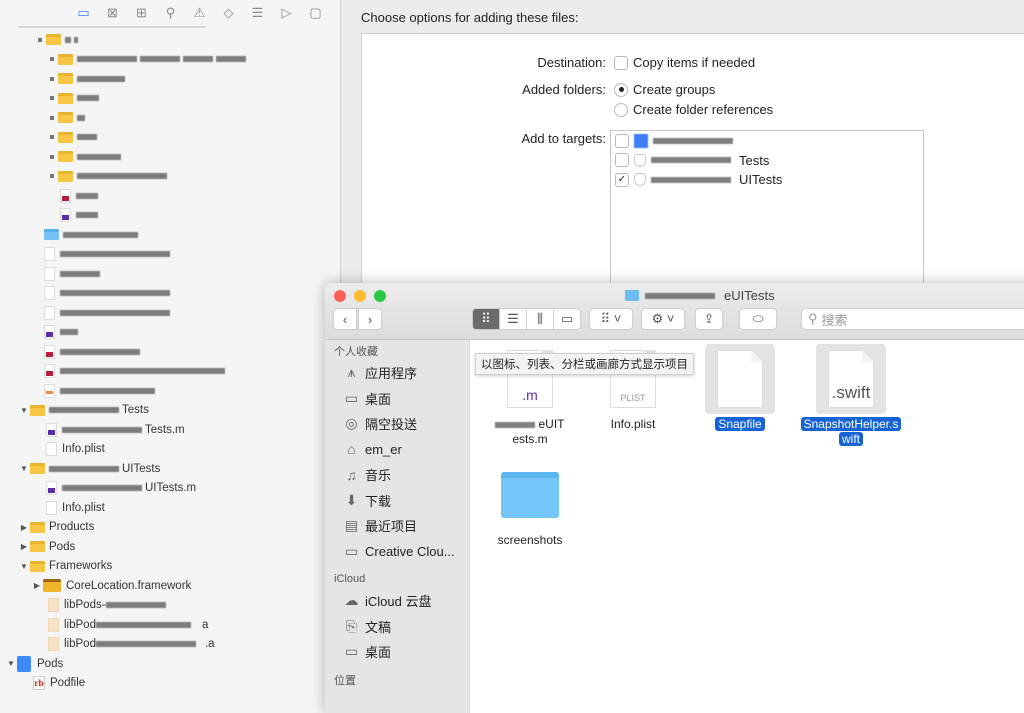  What do you see at coordinates (360, 296) in the screenshot?
I see `minimize-button` at bounding box center [360, 296].